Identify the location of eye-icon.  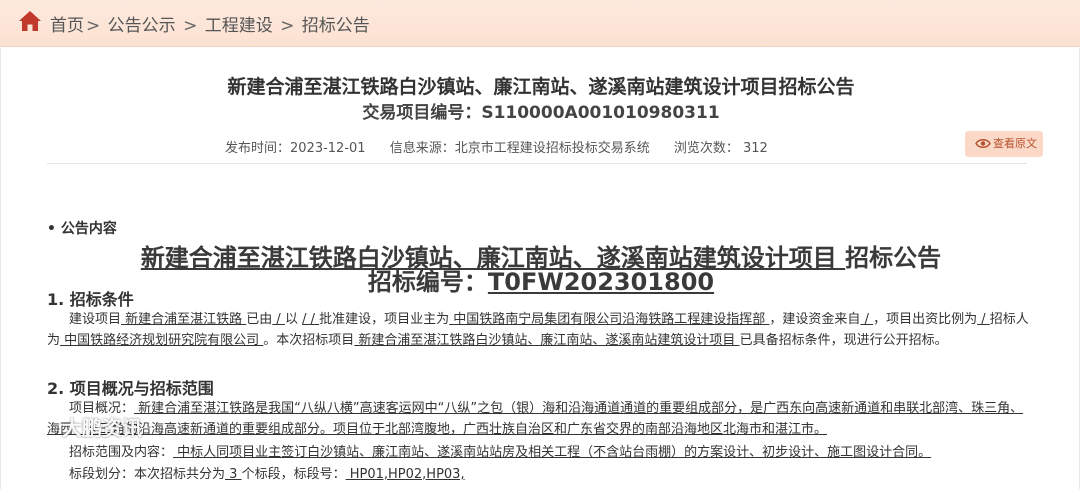
(983, 143).